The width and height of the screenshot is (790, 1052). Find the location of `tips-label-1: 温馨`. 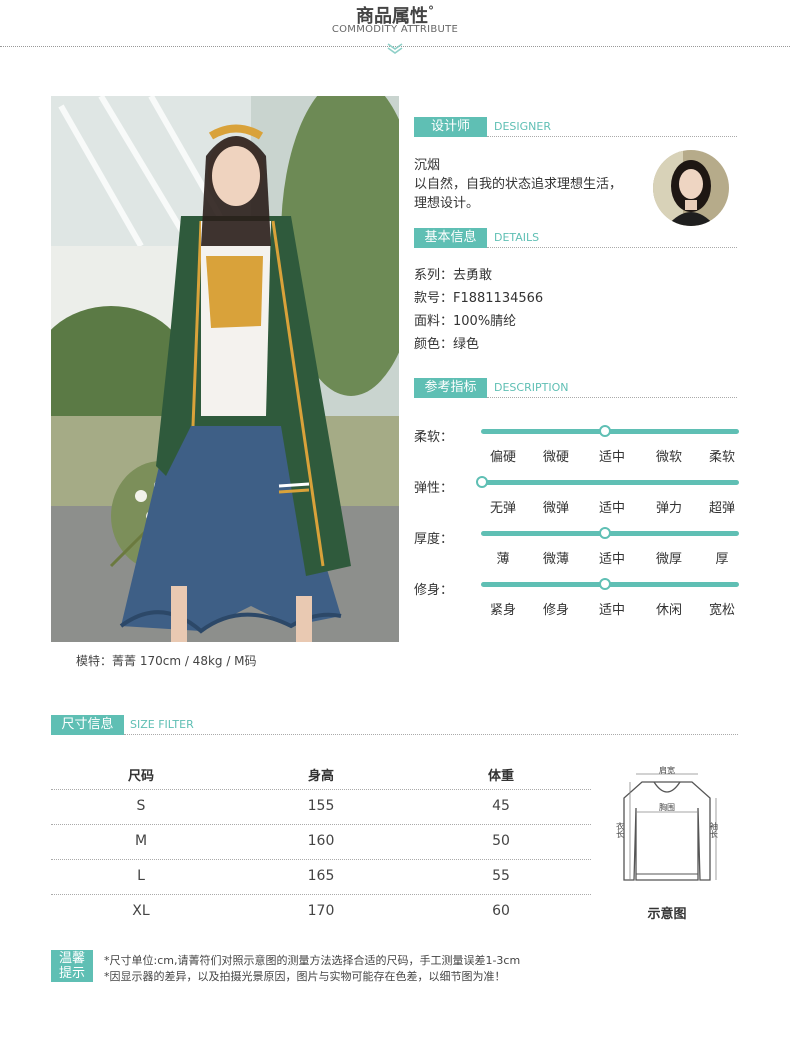

tips-label-1: 温馨 is located at coordinates (71, 958).